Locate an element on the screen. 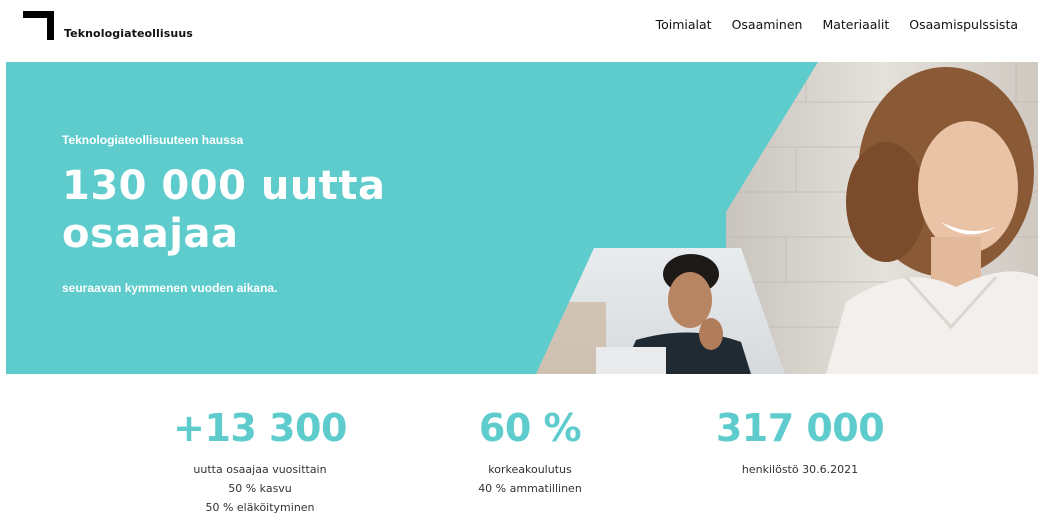  hero-headline-line1: 130 000 uutta is located at coordinates (224, 186).